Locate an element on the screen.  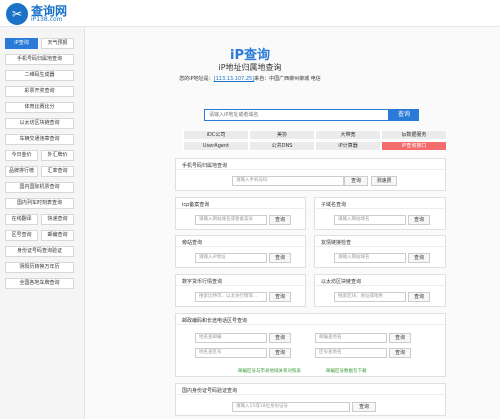
sidebar-item-calendar: 阴阳历转换万年历 is located at coordinates (39, 267).